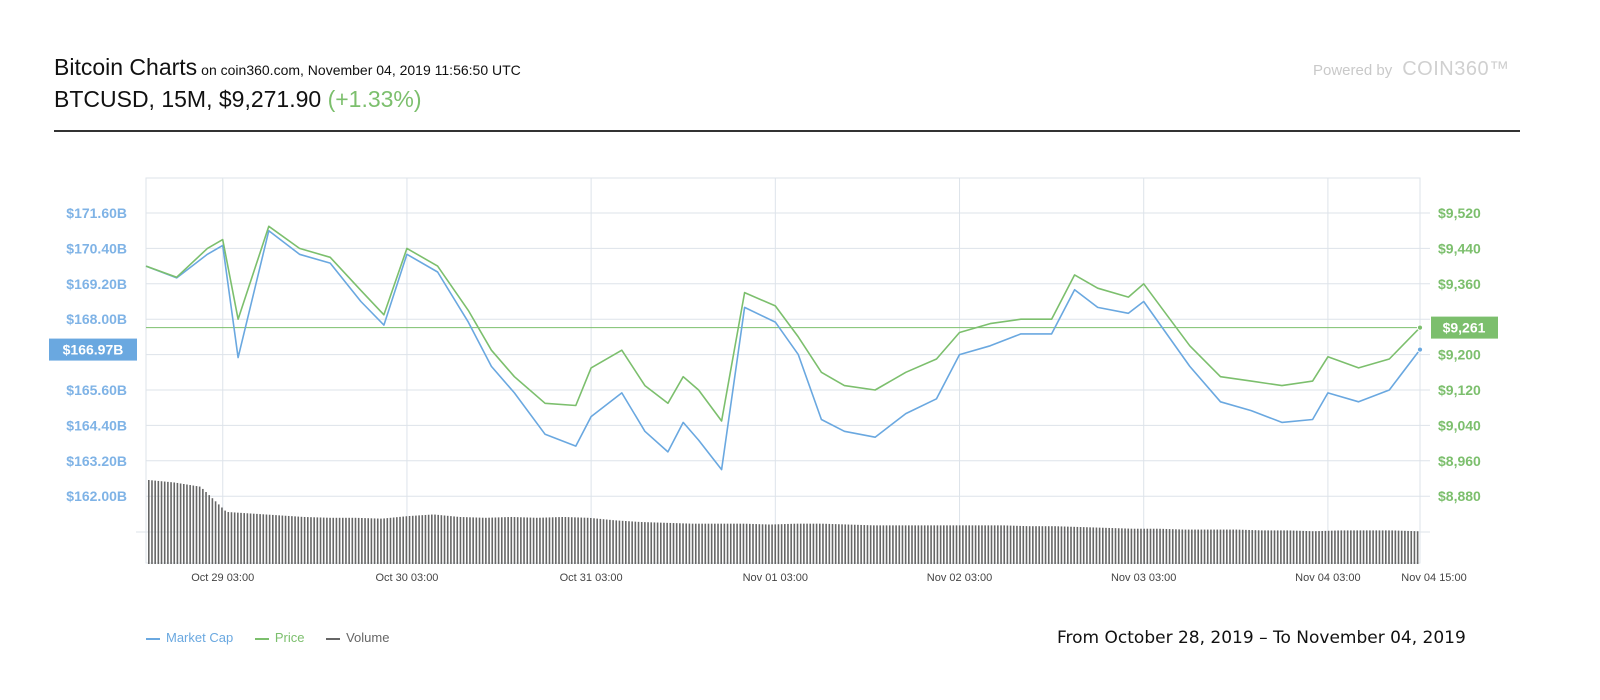 The height and width of the screenshot is (700, 1600). What do you see at coordinates (959, 578) in the screenshot?
I see `x-tick-label: Nov 02 03:00` at bounding box center [959, 578].